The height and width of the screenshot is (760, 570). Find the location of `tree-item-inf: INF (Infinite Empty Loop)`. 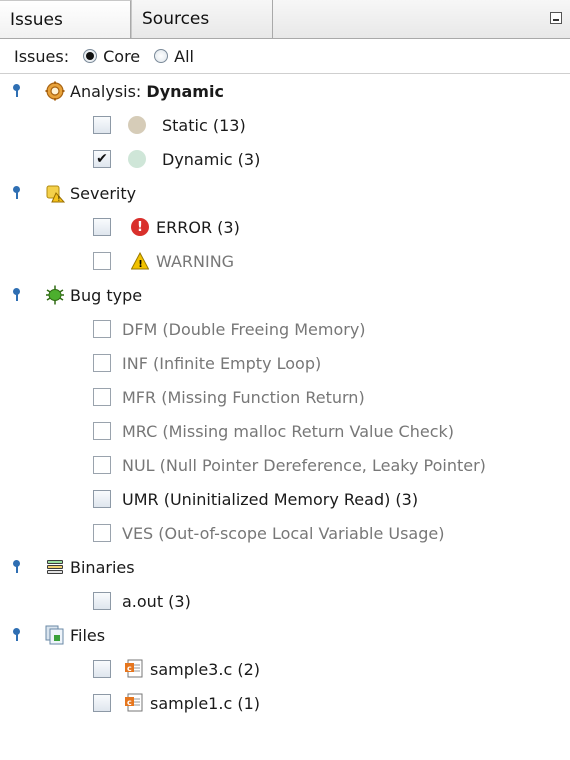

tree-item-inf: INF (Infinite Empty Loop) is located at coordinates (285, 363).